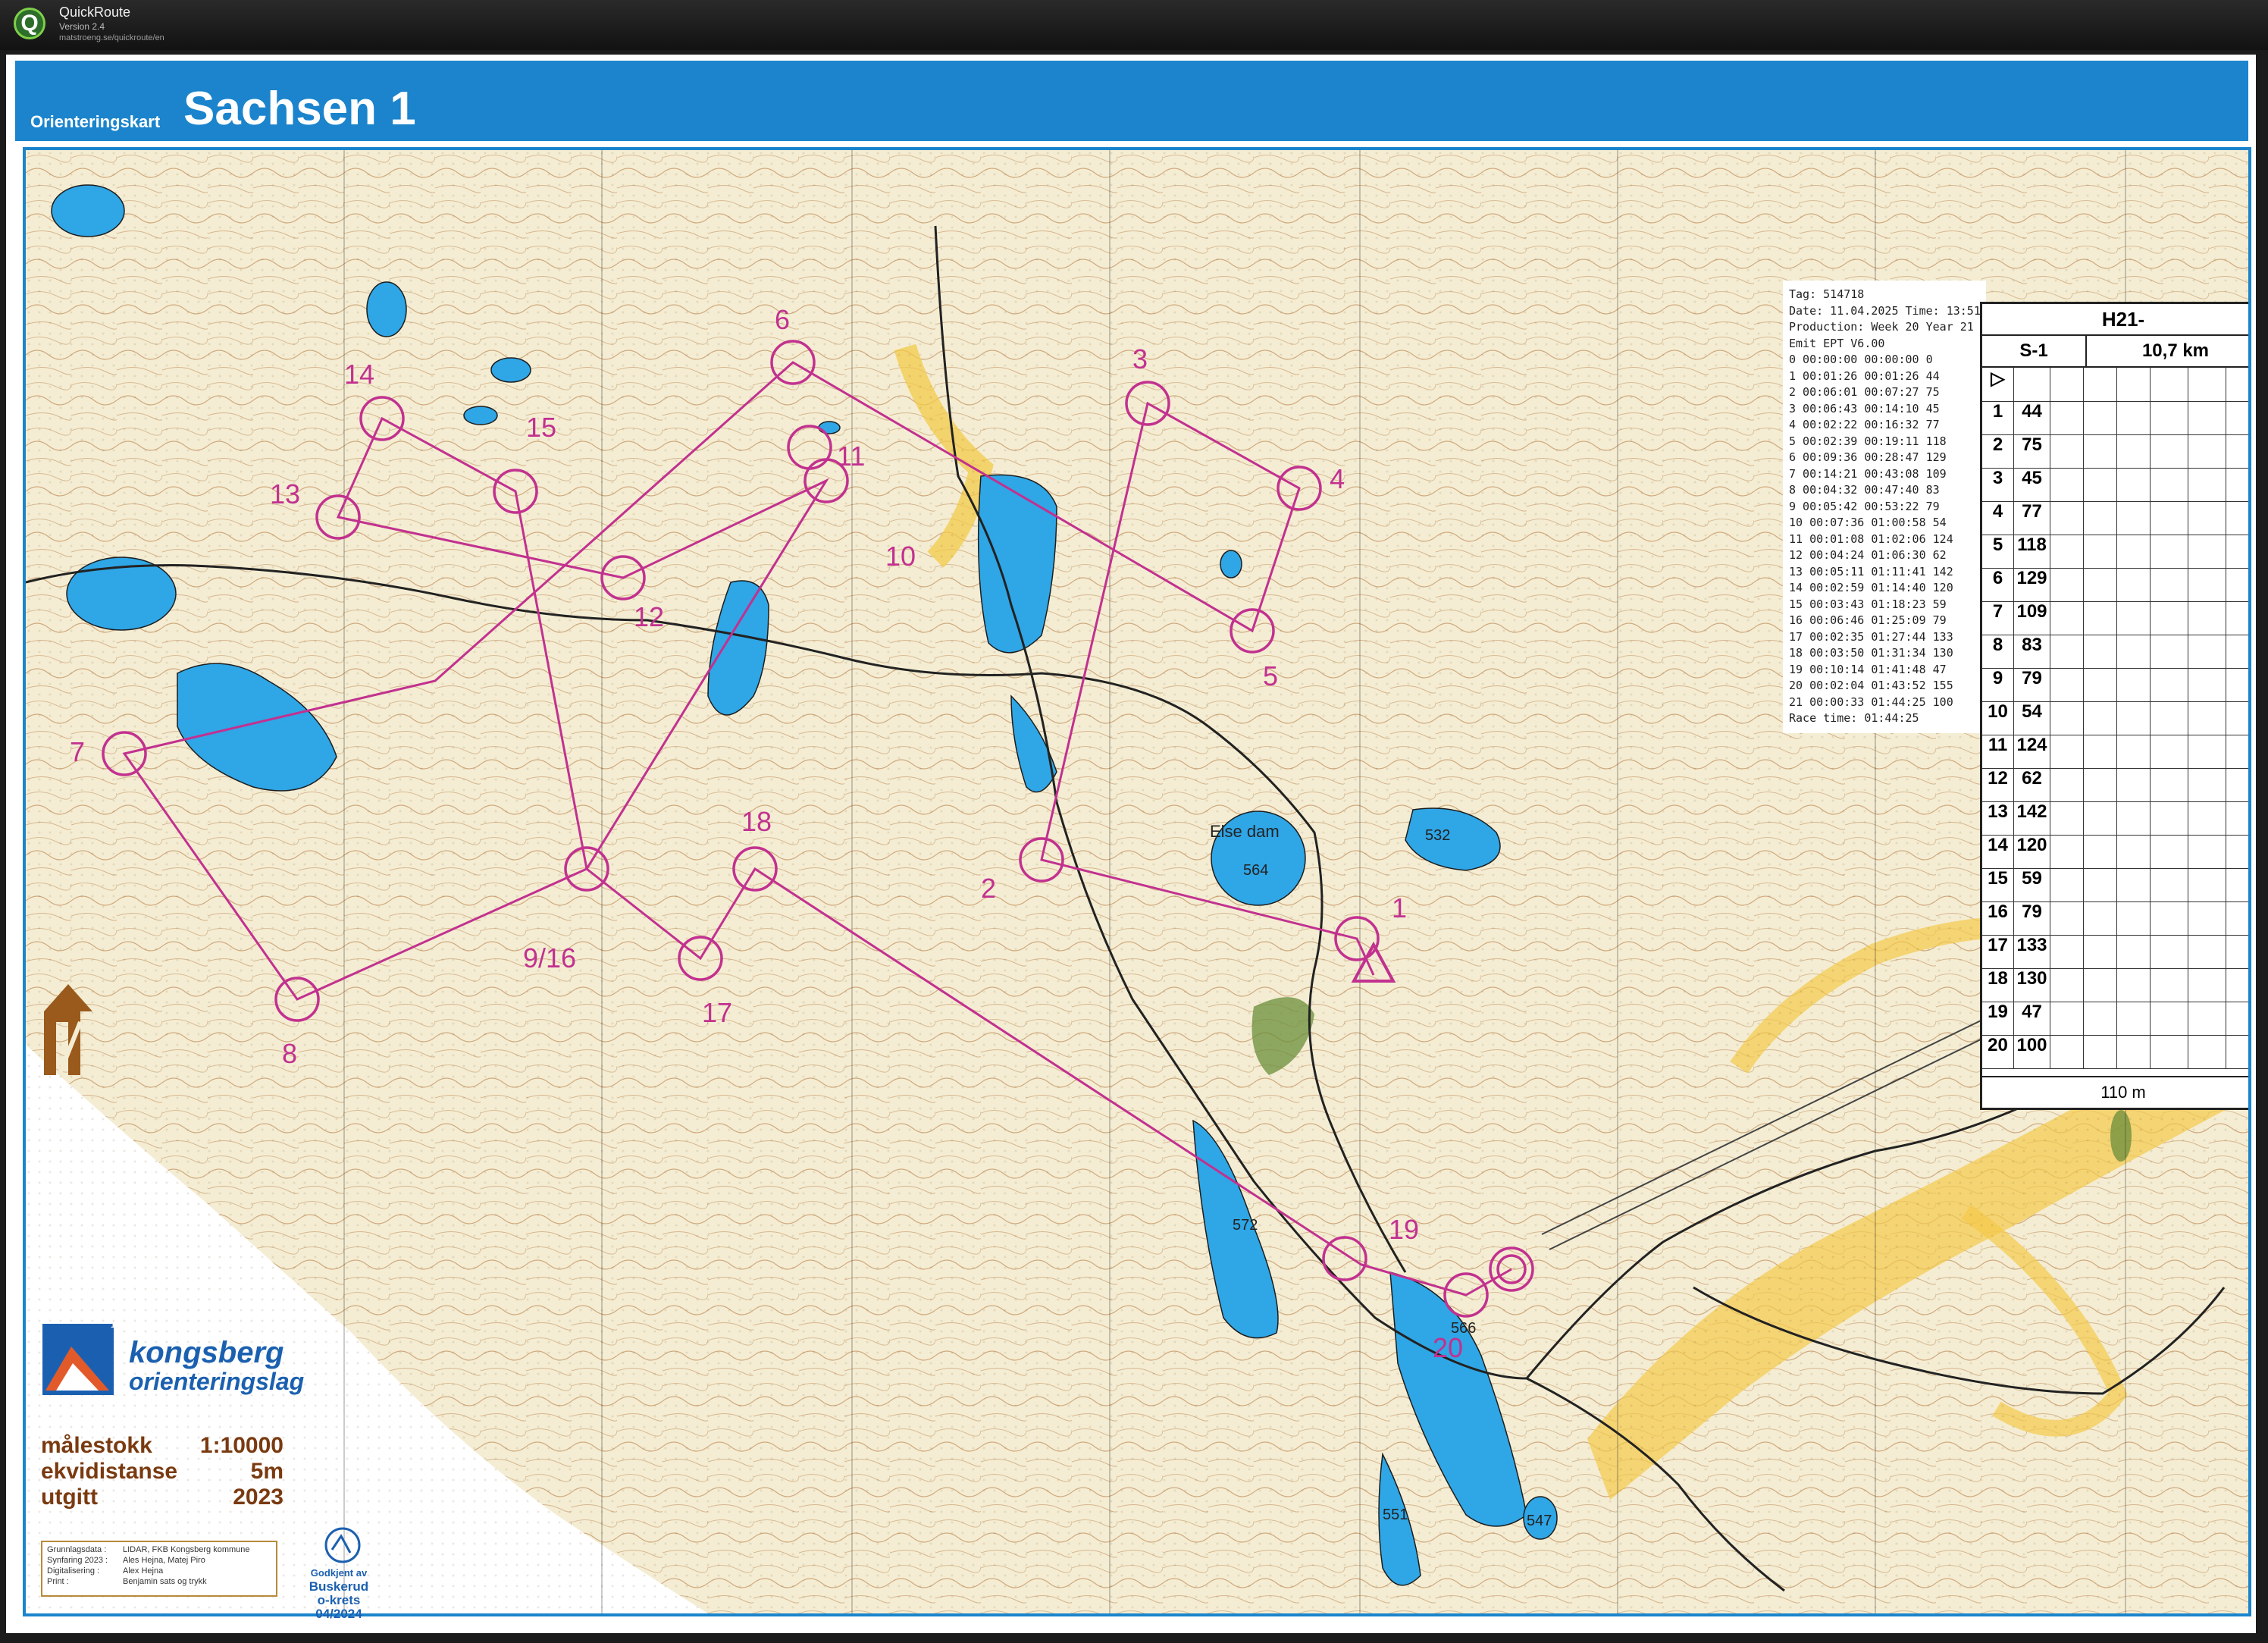 The width and height of the screenshot is (2268, 1643). Describe the element at coordinates (1837, 343) in the screenshot. I see `split-line: Emit EPT V6.00` at that location.